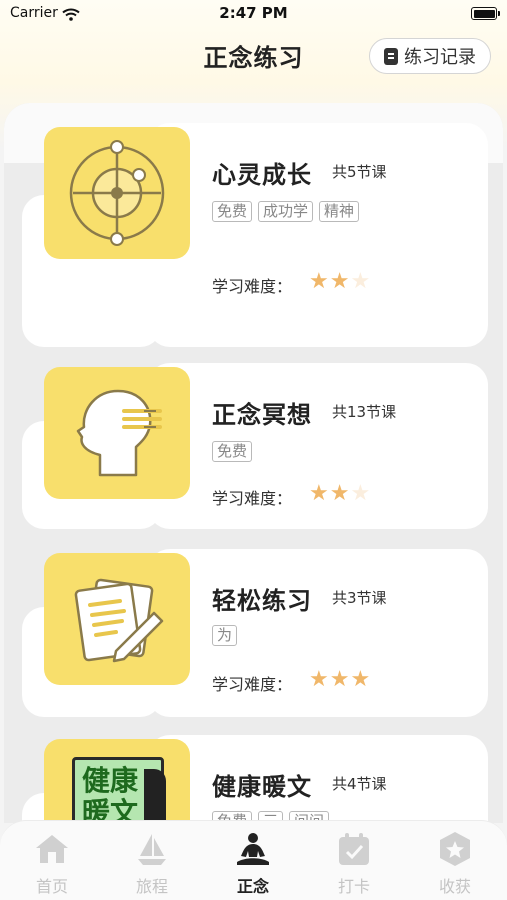  What do you see at coordinates (391, 56) in the screenshot?
I see `document-icon` at bounding box center [391, 56].